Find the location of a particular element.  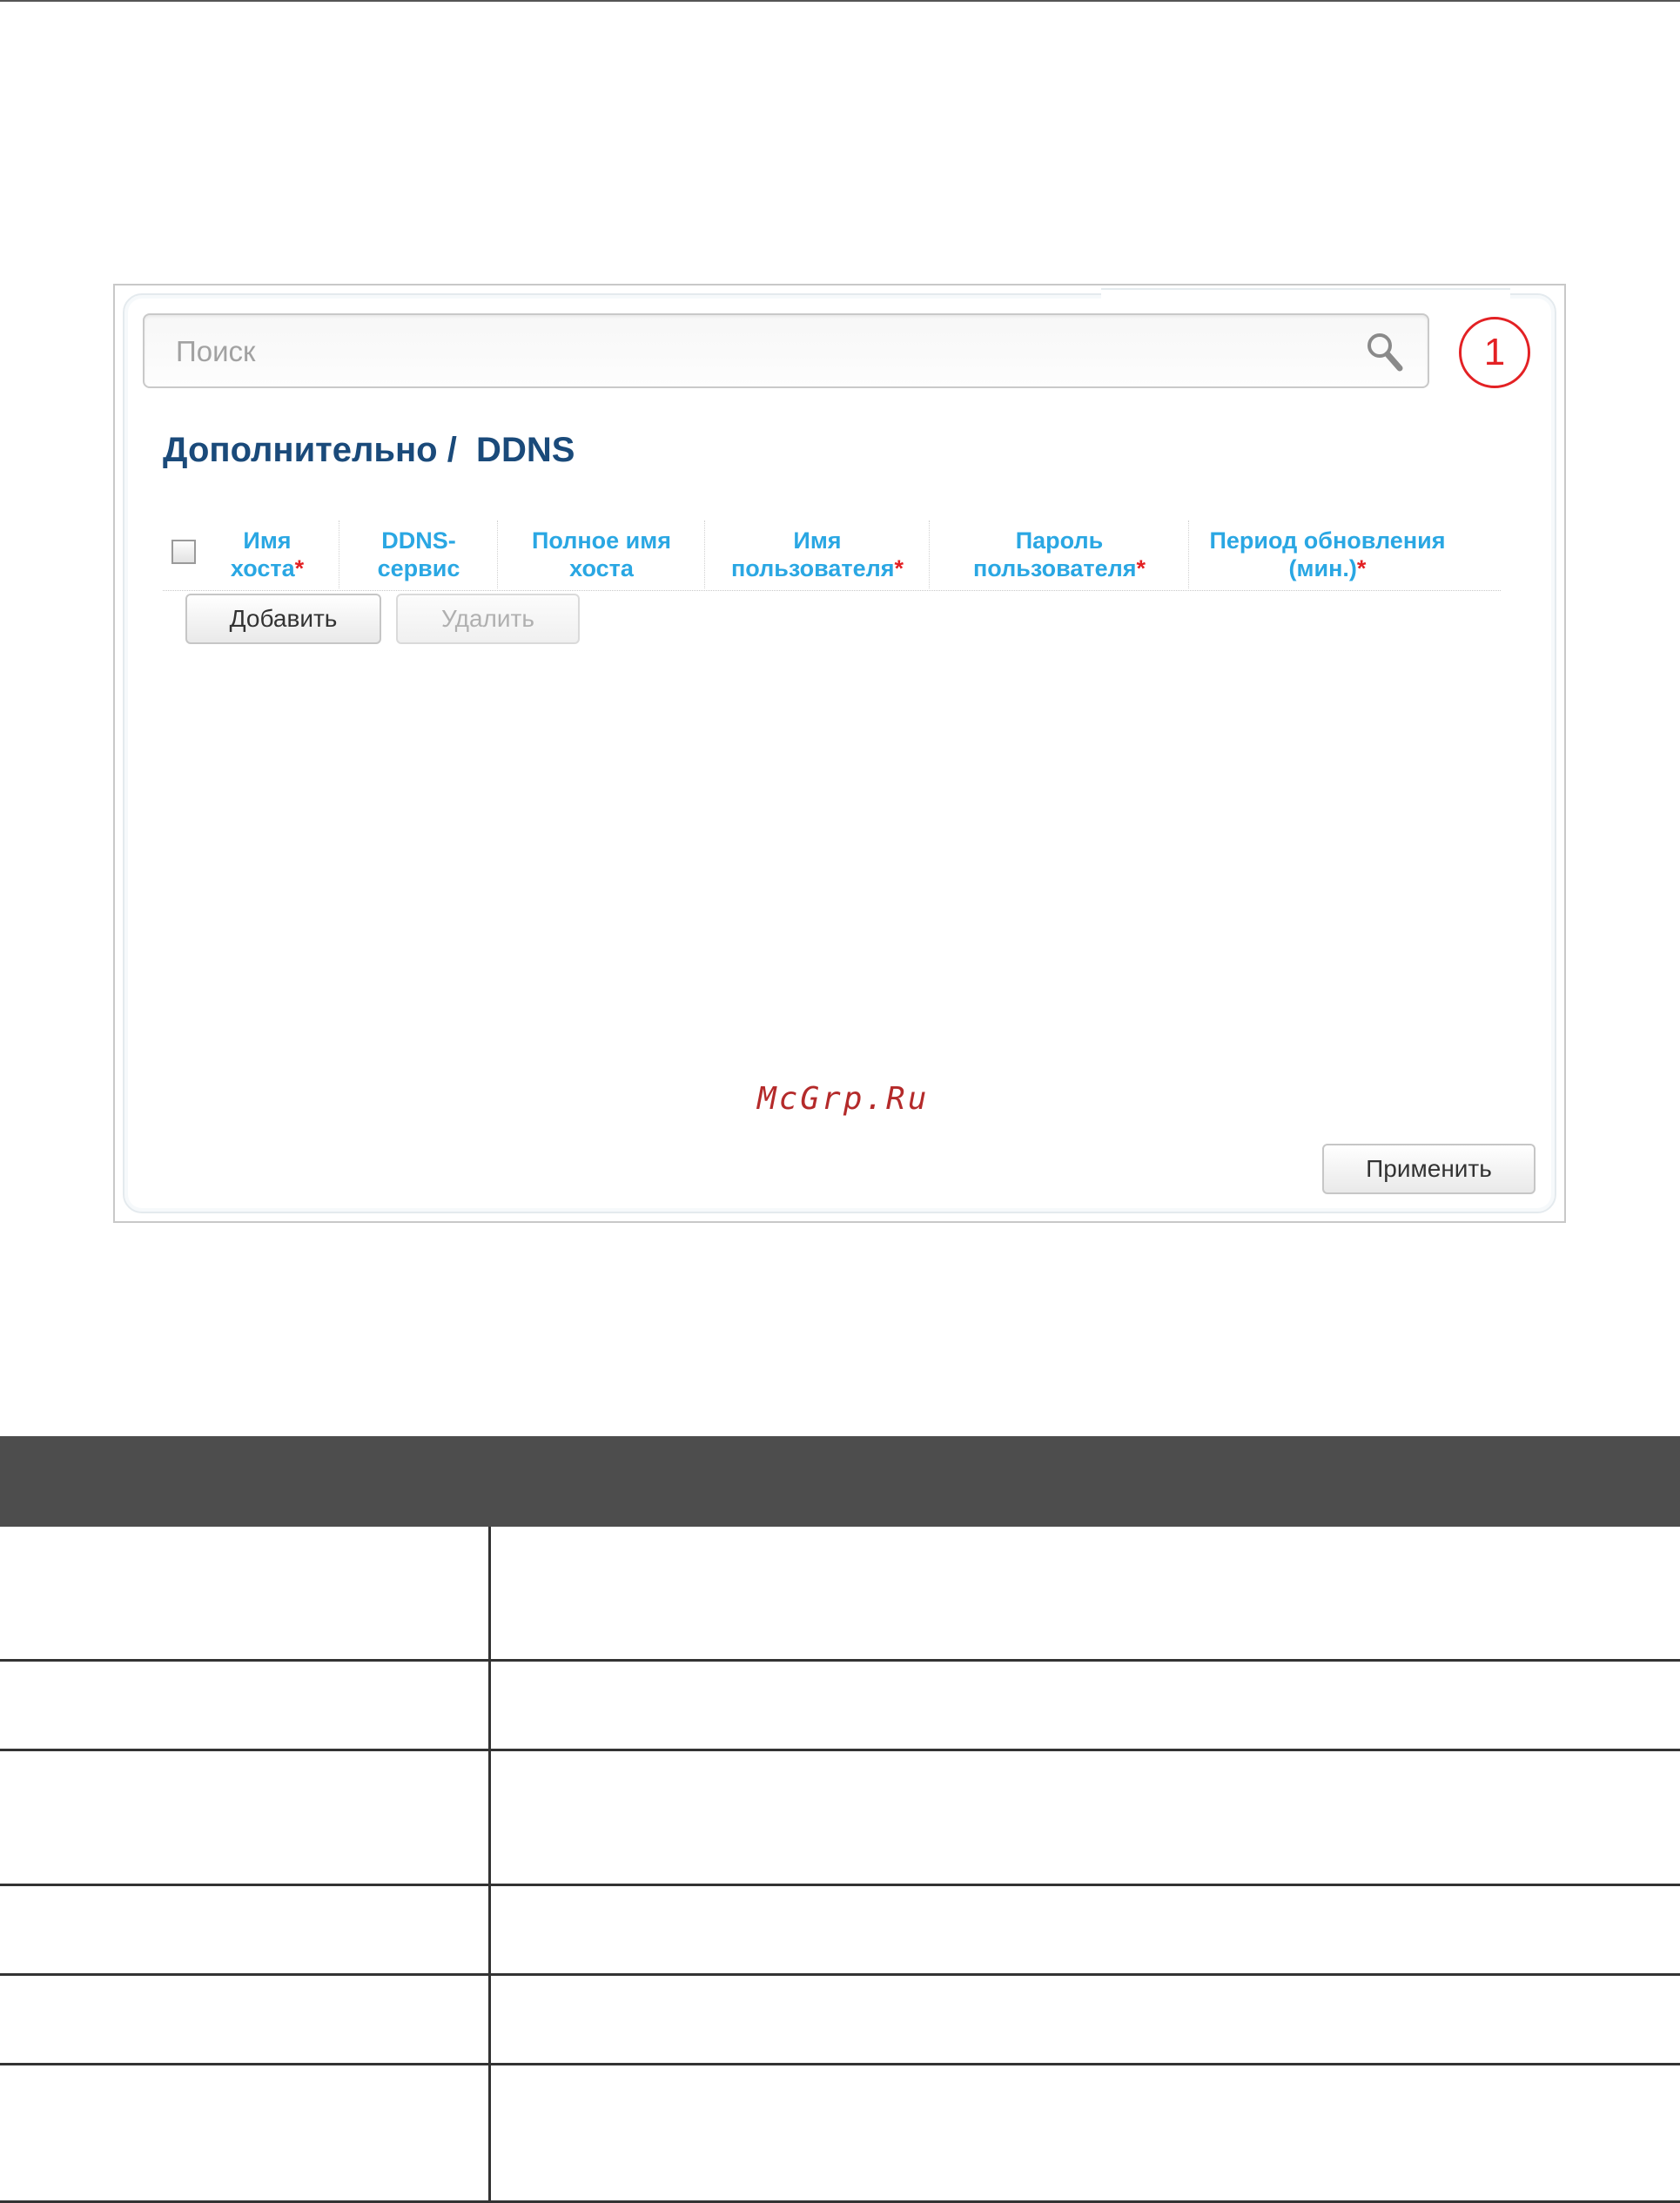

select-all-checkbox is located at coordinates (183, 552).